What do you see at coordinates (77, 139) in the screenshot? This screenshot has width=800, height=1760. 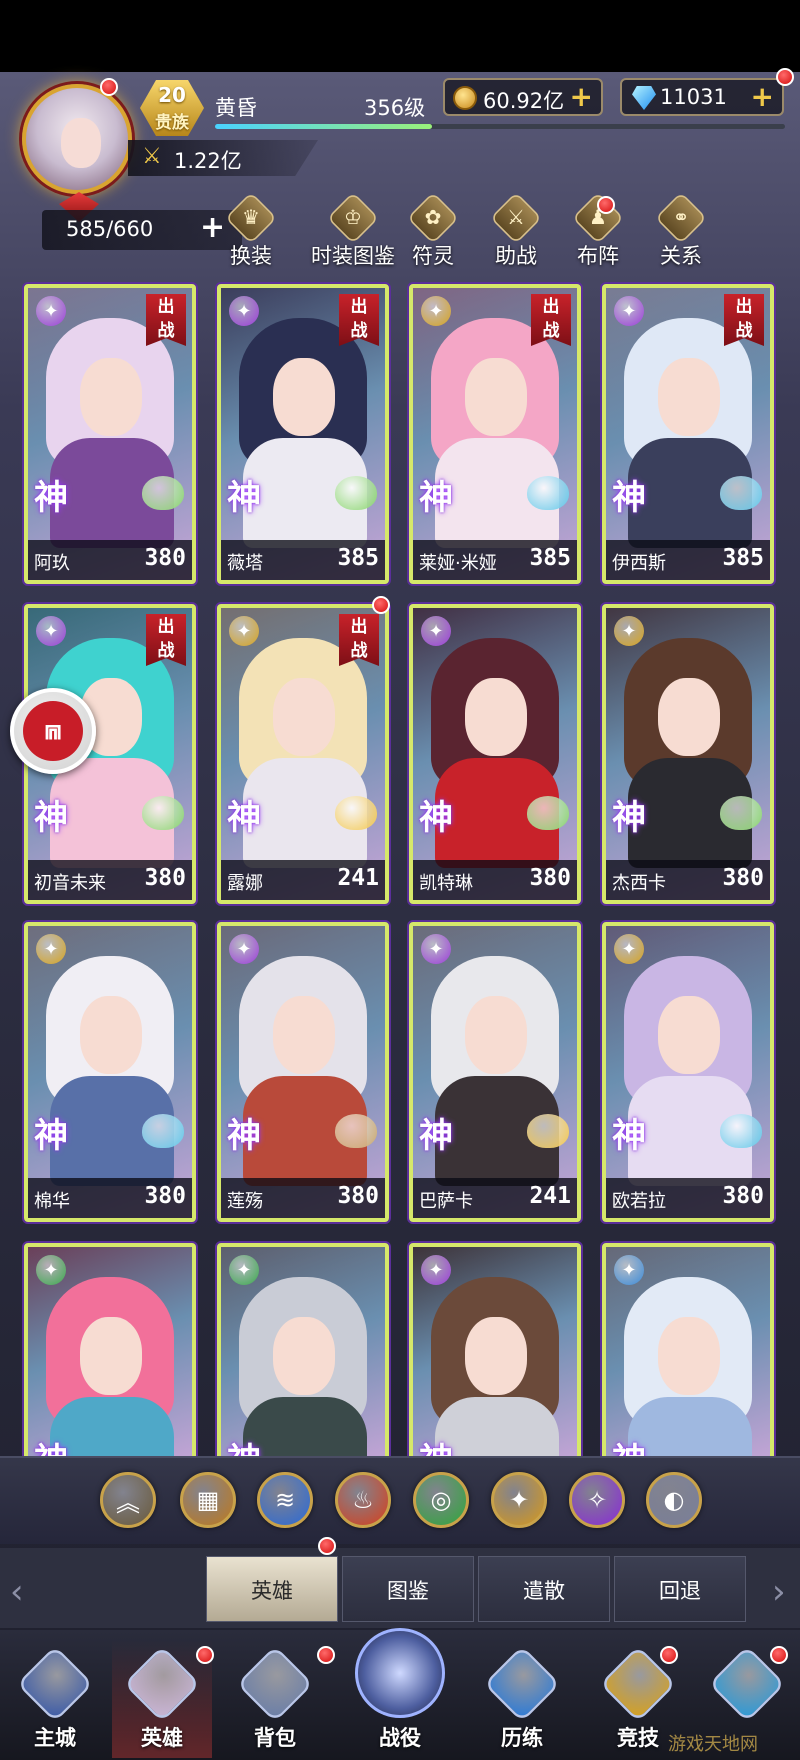 I see `avatar` at bounding box center [77, 139].